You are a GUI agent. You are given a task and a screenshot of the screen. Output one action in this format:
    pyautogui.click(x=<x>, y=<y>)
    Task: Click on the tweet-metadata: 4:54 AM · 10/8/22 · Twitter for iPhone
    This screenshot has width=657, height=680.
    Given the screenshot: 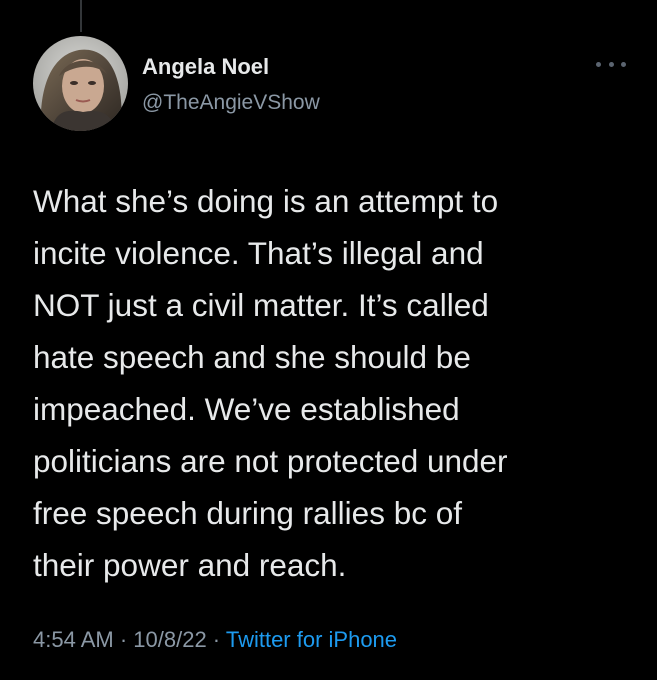 What is the action you would take?
    pyautogui.click(x=215, y=640)
    